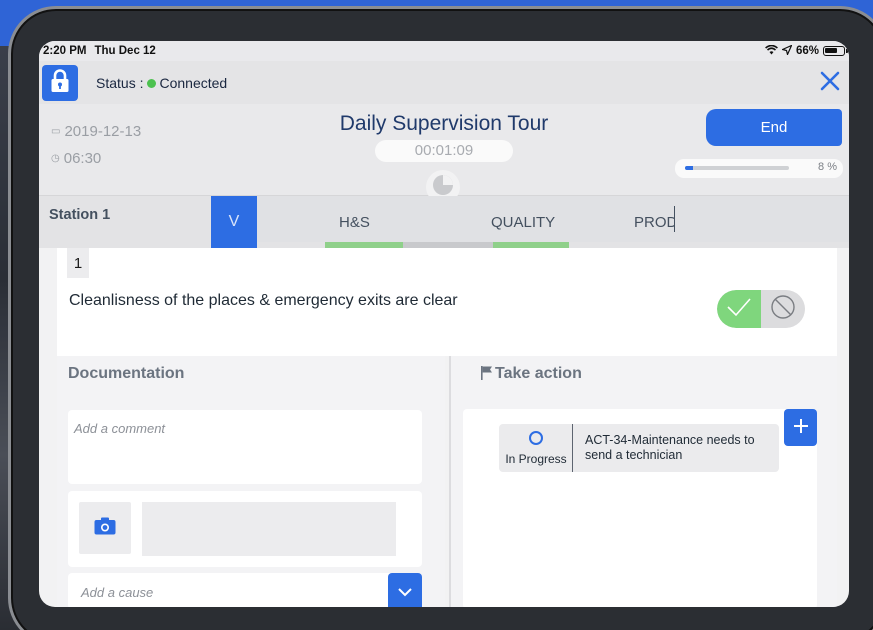 The image size is (873, 630). I want to click on progress-percent: 8 %, so click(827, 167).